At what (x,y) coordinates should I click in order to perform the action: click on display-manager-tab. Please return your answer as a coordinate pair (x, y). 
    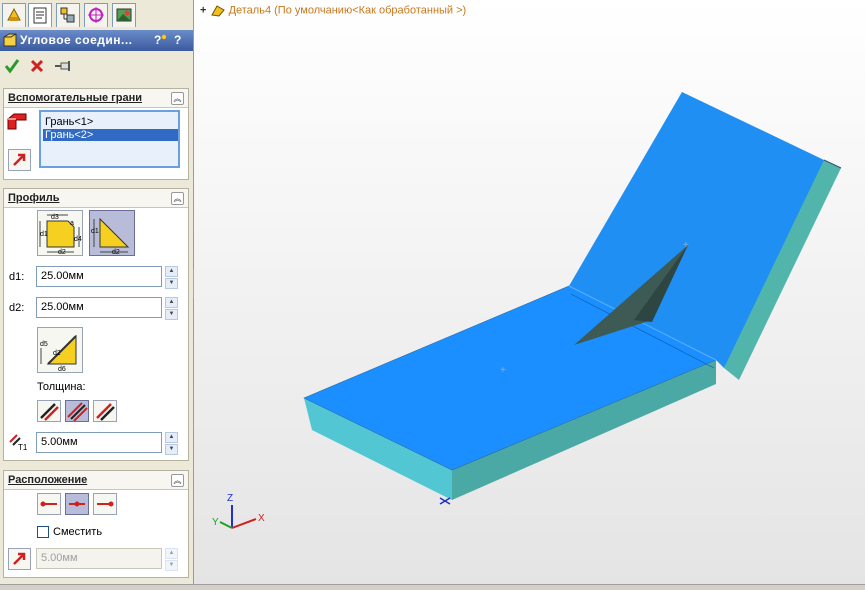
    Looking at the image, I should click on (124, 15).